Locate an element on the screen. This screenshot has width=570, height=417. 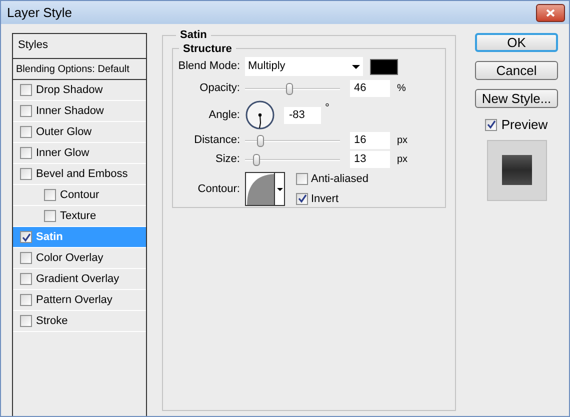
list-item: Contour is located at coordinates (79, 195).